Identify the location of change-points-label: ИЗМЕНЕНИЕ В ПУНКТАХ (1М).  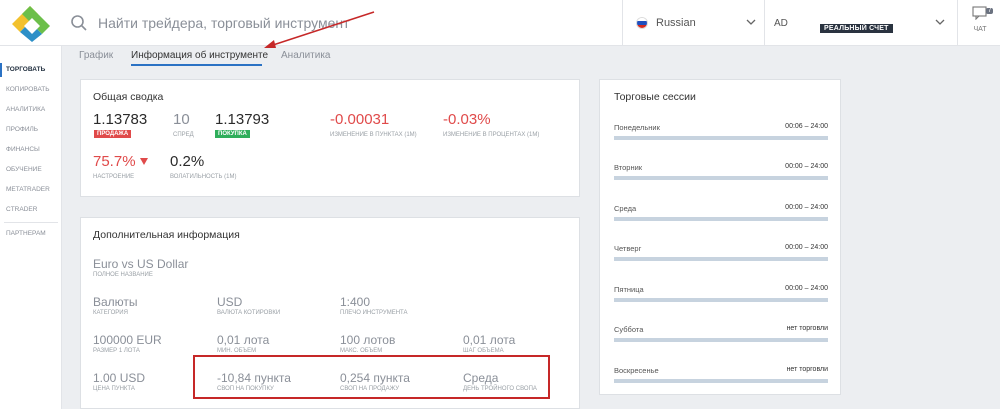
(373, 135).